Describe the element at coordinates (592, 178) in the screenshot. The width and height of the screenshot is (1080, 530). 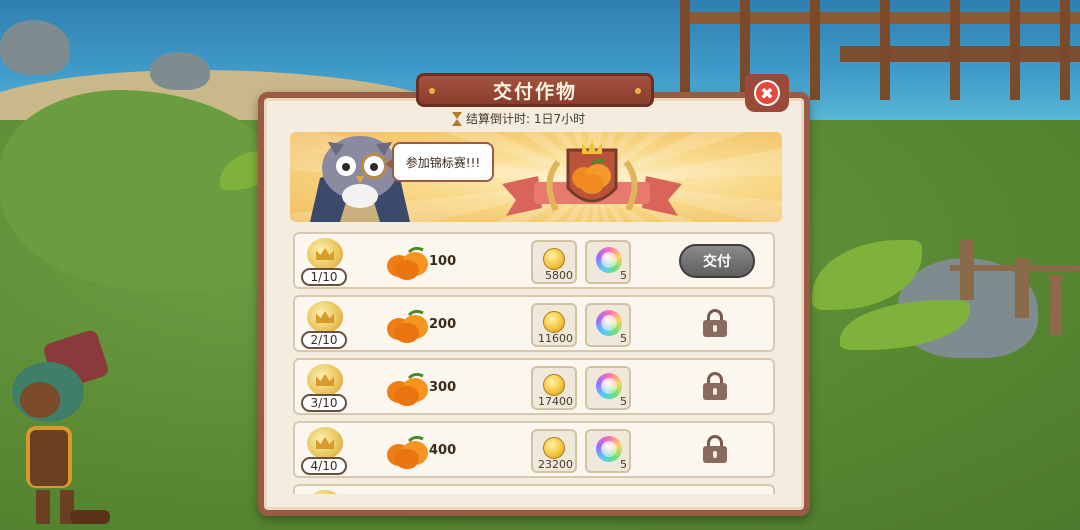
I see `trophy-emblem` at that location.